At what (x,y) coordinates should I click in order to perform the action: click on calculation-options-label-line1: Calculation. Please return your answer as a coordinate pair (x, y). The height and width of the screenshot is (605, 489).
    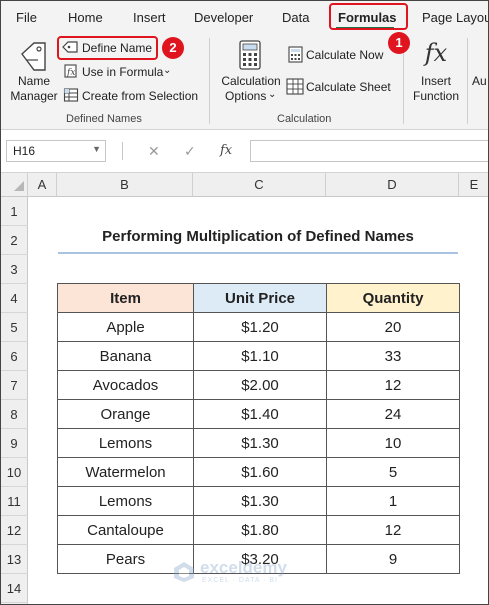
    Looking at the image, I should click on (251, 81).